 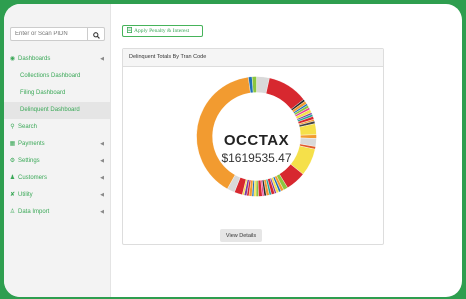 I want to click on search-input, so click(x=49, y=34).